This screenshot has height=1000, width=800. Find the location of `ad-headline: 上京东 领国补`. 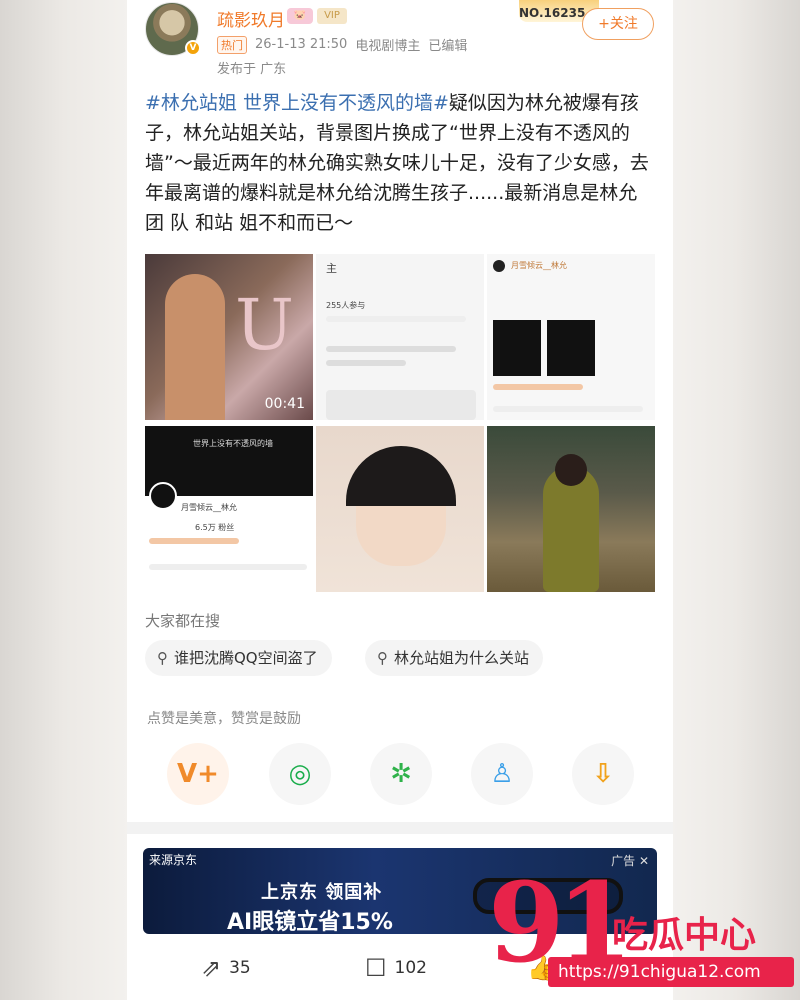

ad-headline: 上京东 领国补 is located at coordinates (322, 892).